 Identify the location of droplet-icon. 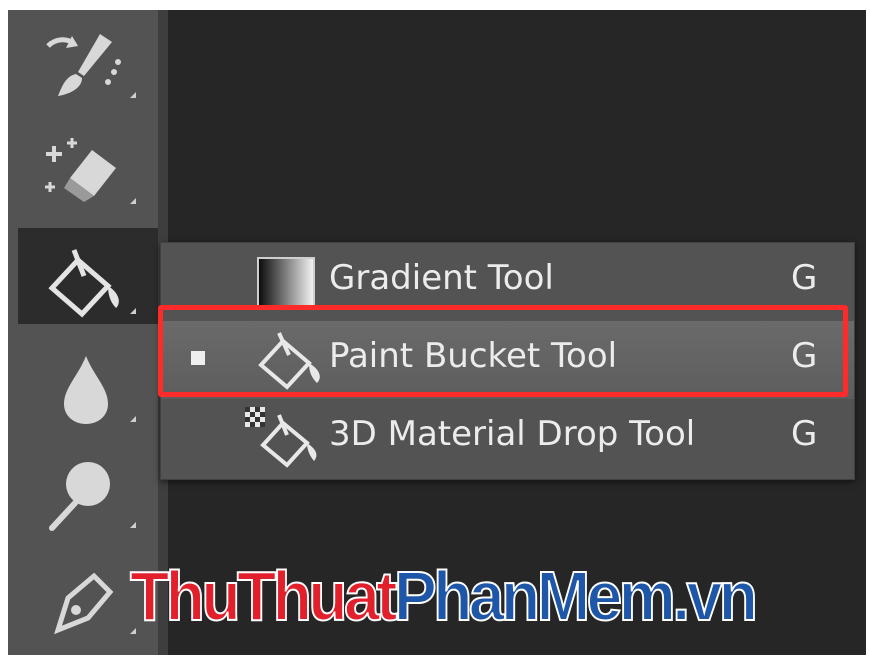
(86, 390).